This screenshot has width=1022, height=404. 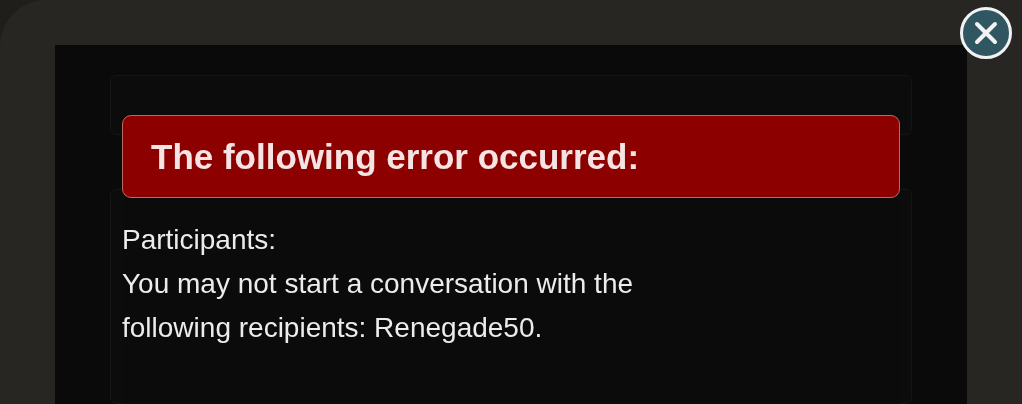 I want to click on error-message: You may not start a conversation with the, so click(x=378, y=284).